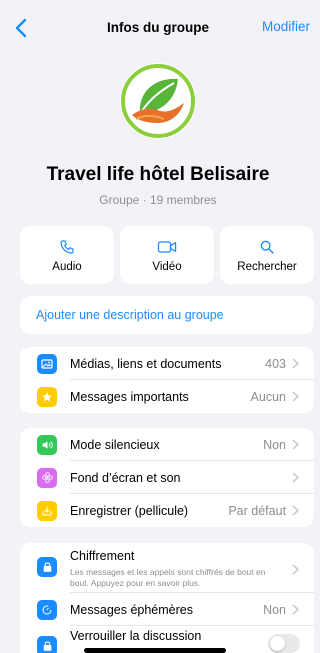 This screenshot has width=320, height=653. Describe the element at coordinates (167, 247) in the screenshot. I see `video-icon` at that location.